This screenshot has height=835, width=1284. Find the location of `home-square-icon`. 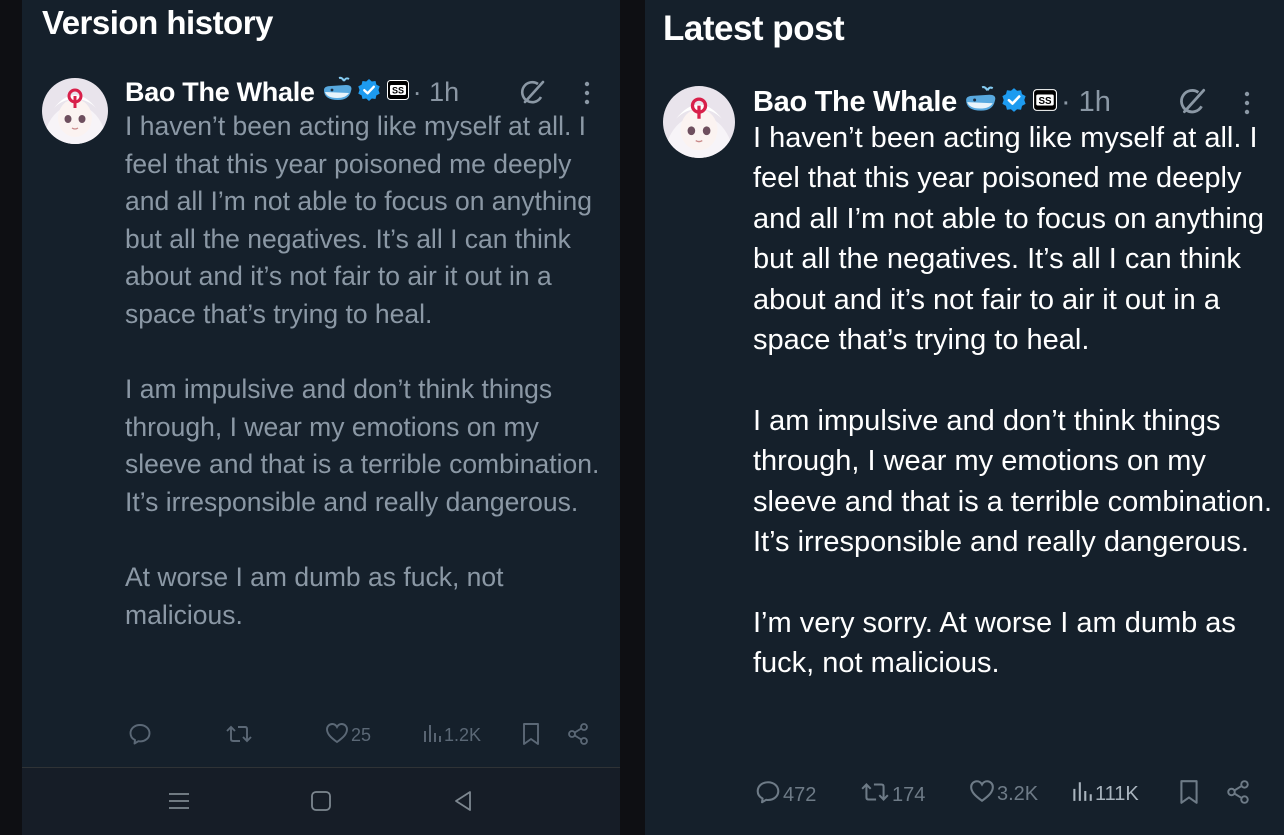

home-square-icon is located at coordinates (321, 803).